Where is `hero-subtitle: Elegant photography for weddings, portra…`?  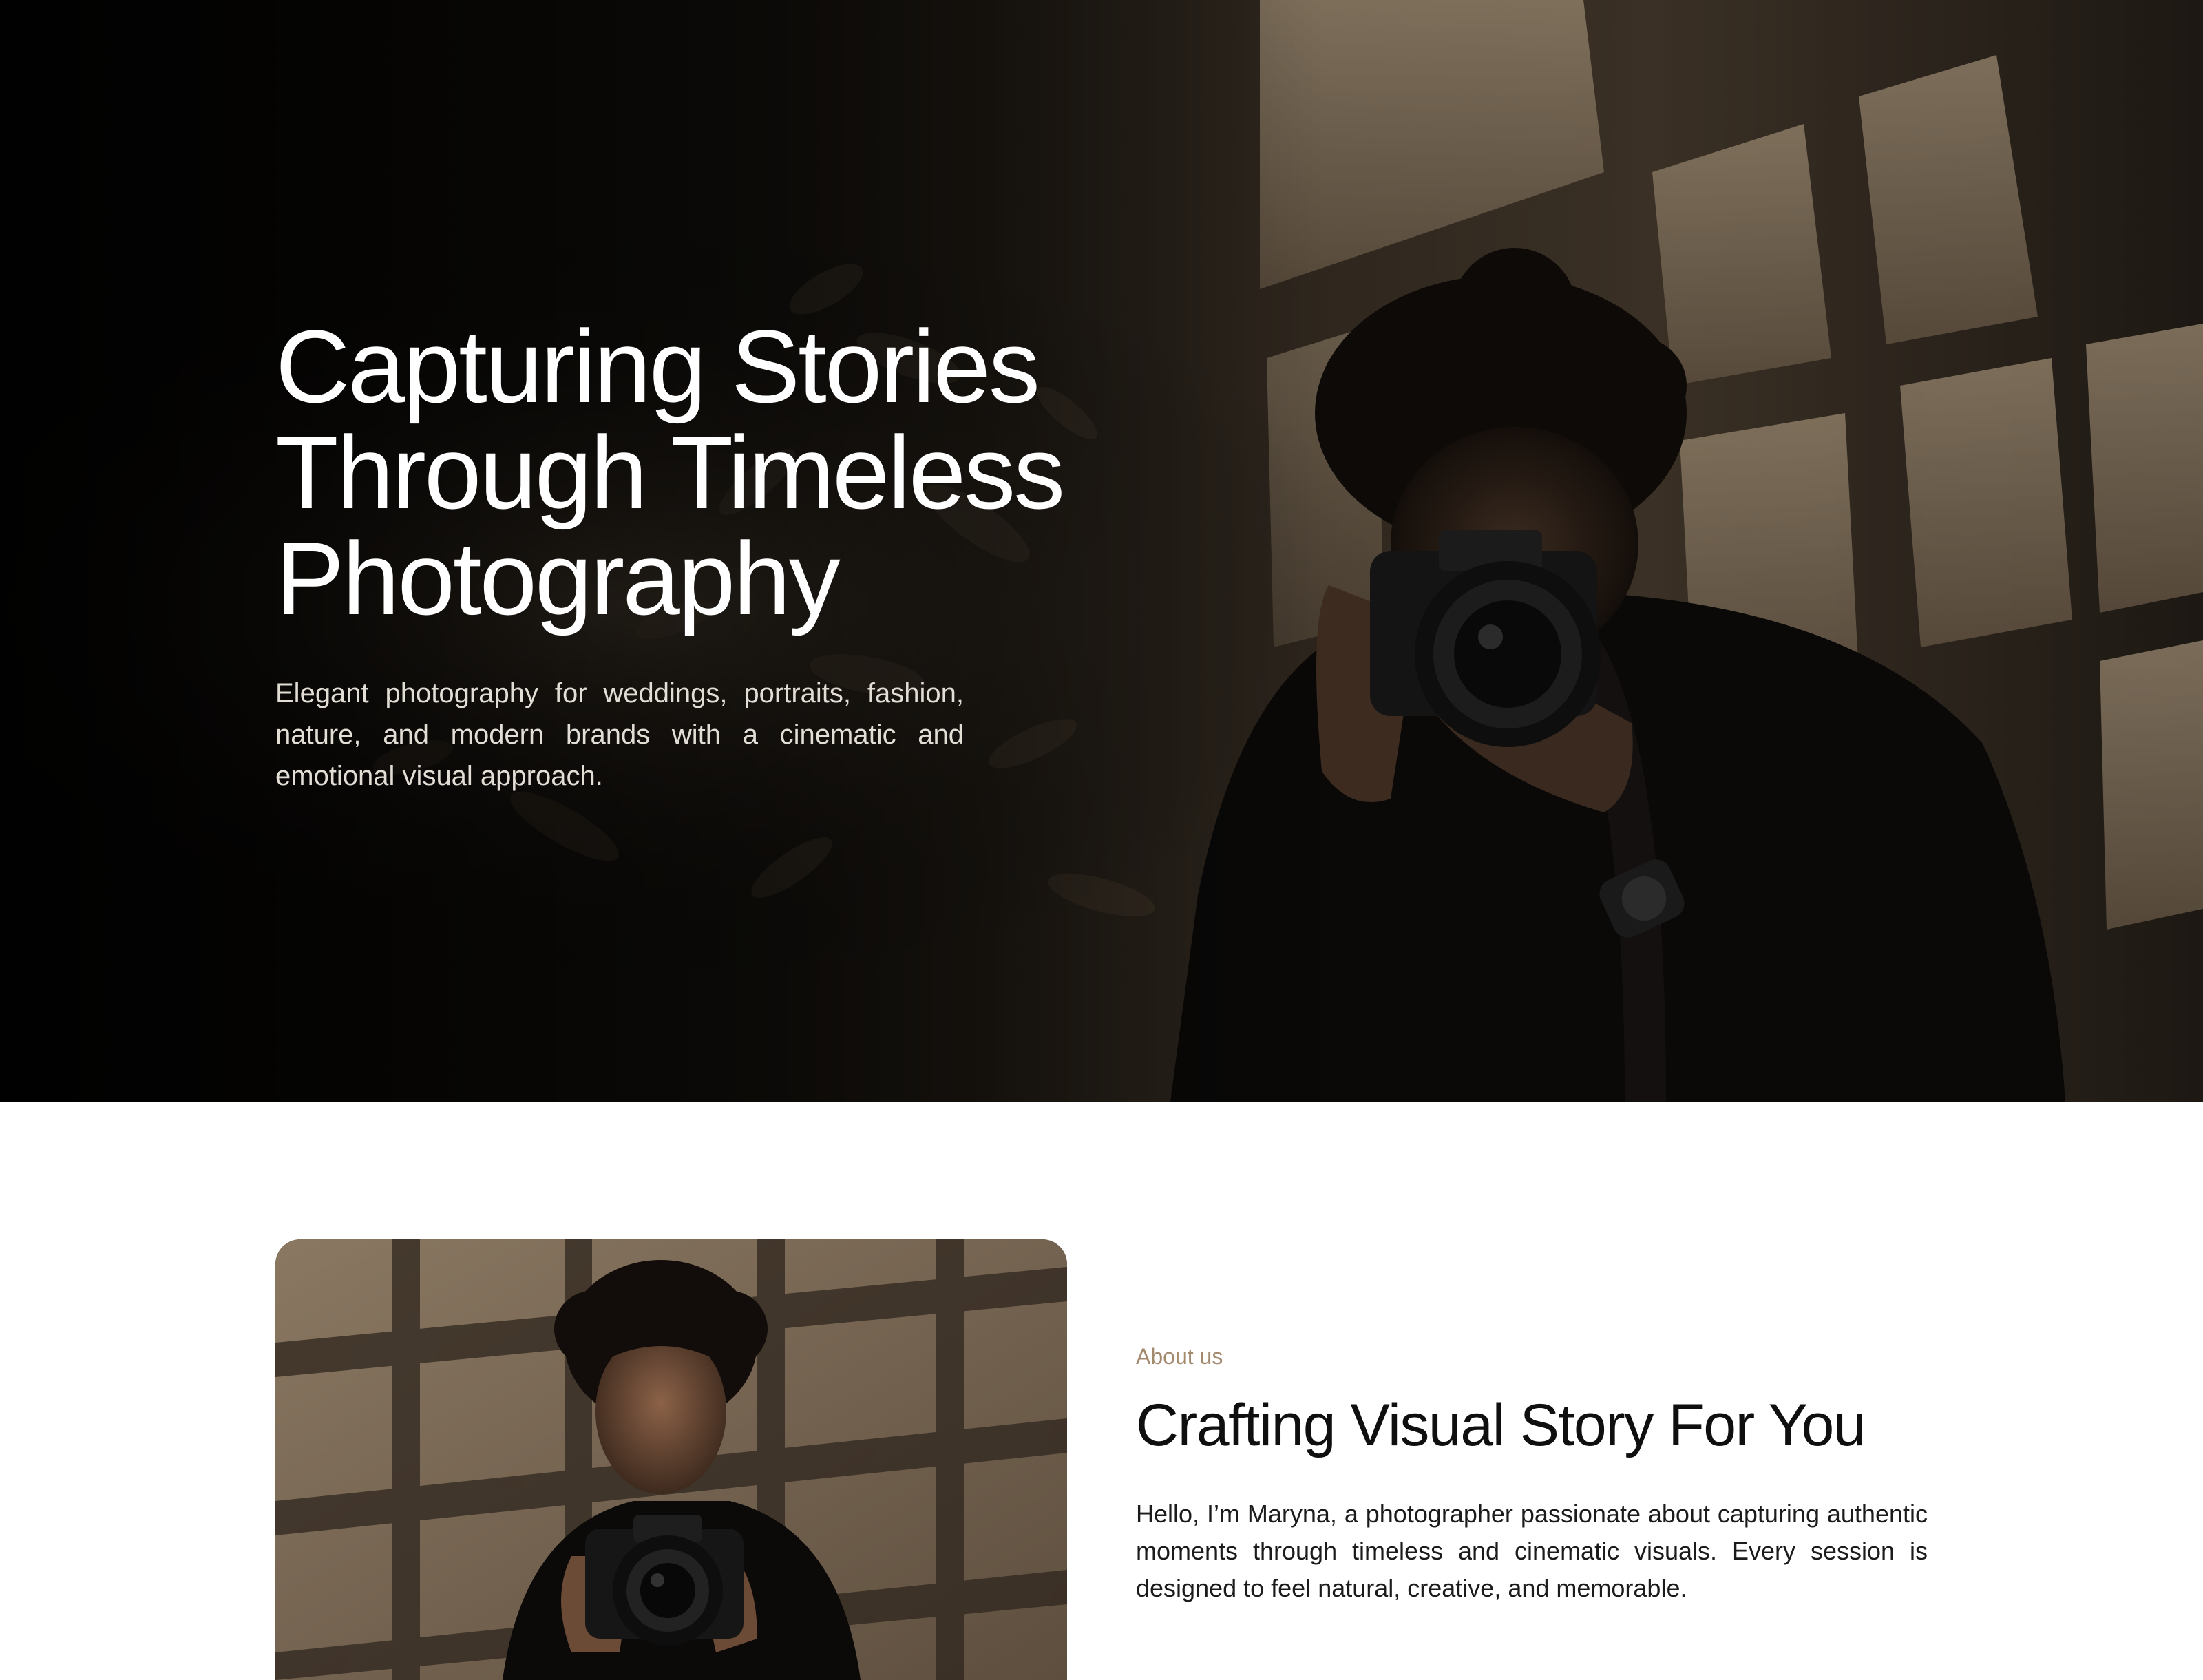 hero-subtitle: Elegant photography for weddings, portra… is located at coordinates (619, 734).